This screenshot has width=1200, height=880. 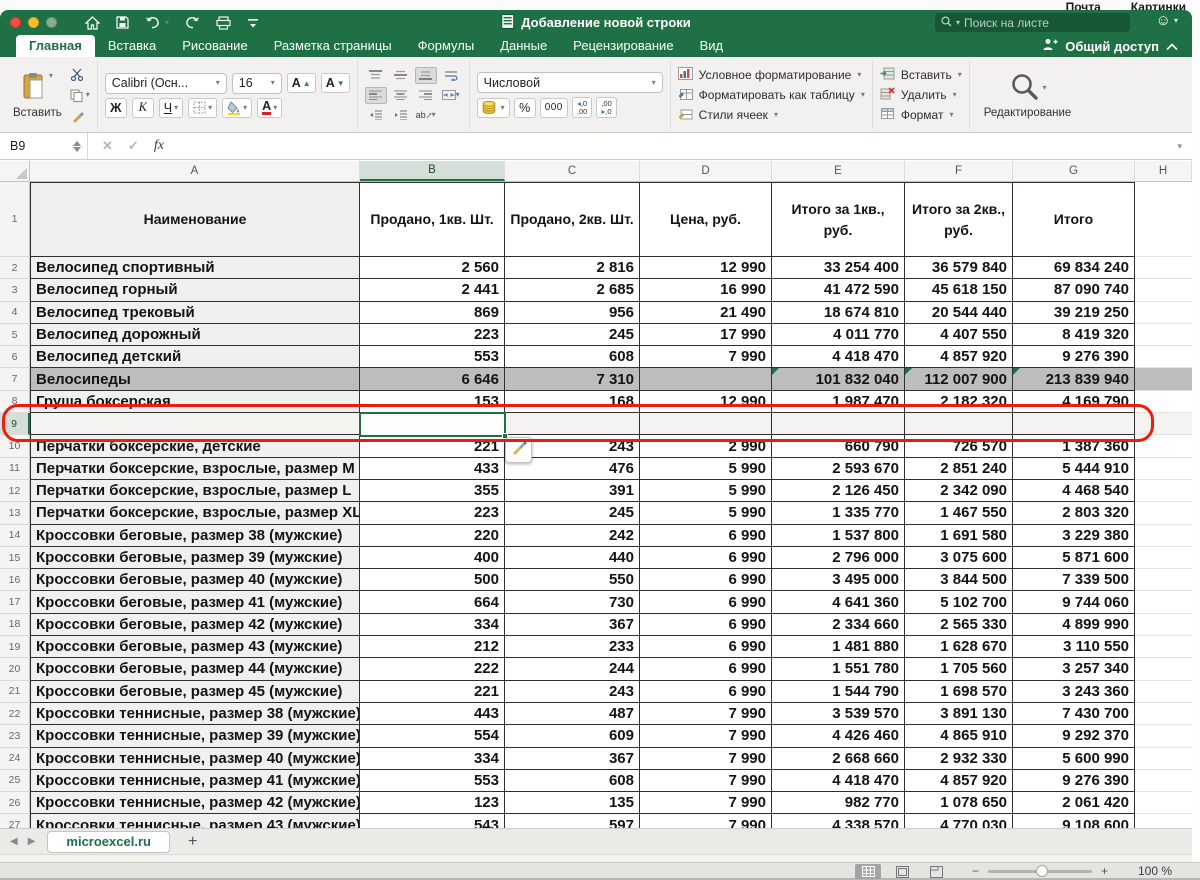 I want to click on cell: 7 310, so click(x=572, y=379).